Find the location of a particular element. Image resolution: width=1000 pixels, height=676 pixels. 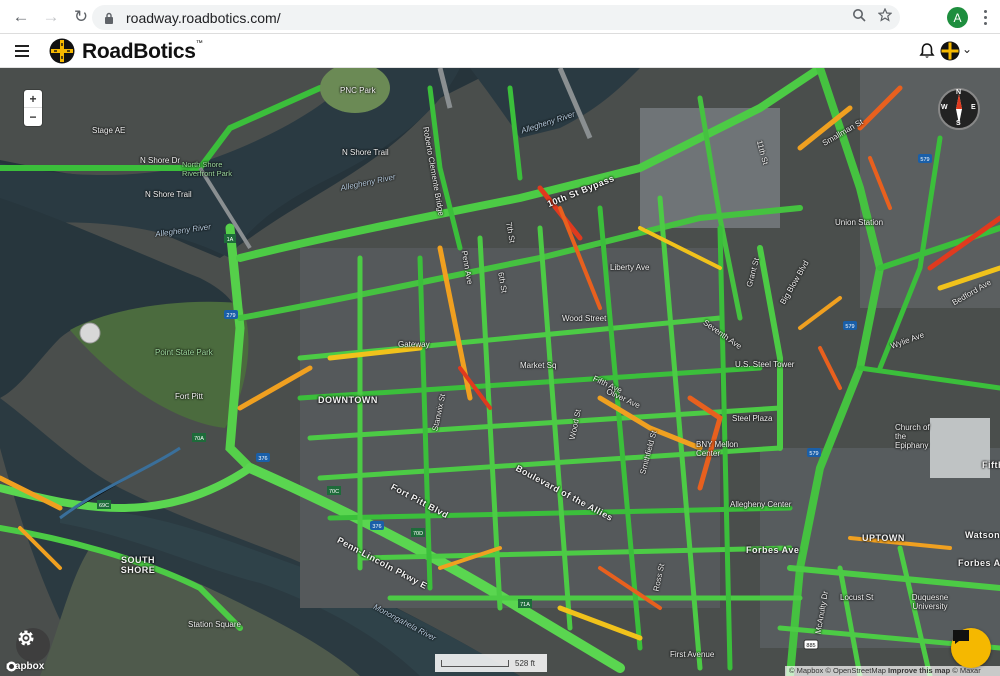

address-bar: roadway.roadbotics.com/ is located at coordinates (496, 17).